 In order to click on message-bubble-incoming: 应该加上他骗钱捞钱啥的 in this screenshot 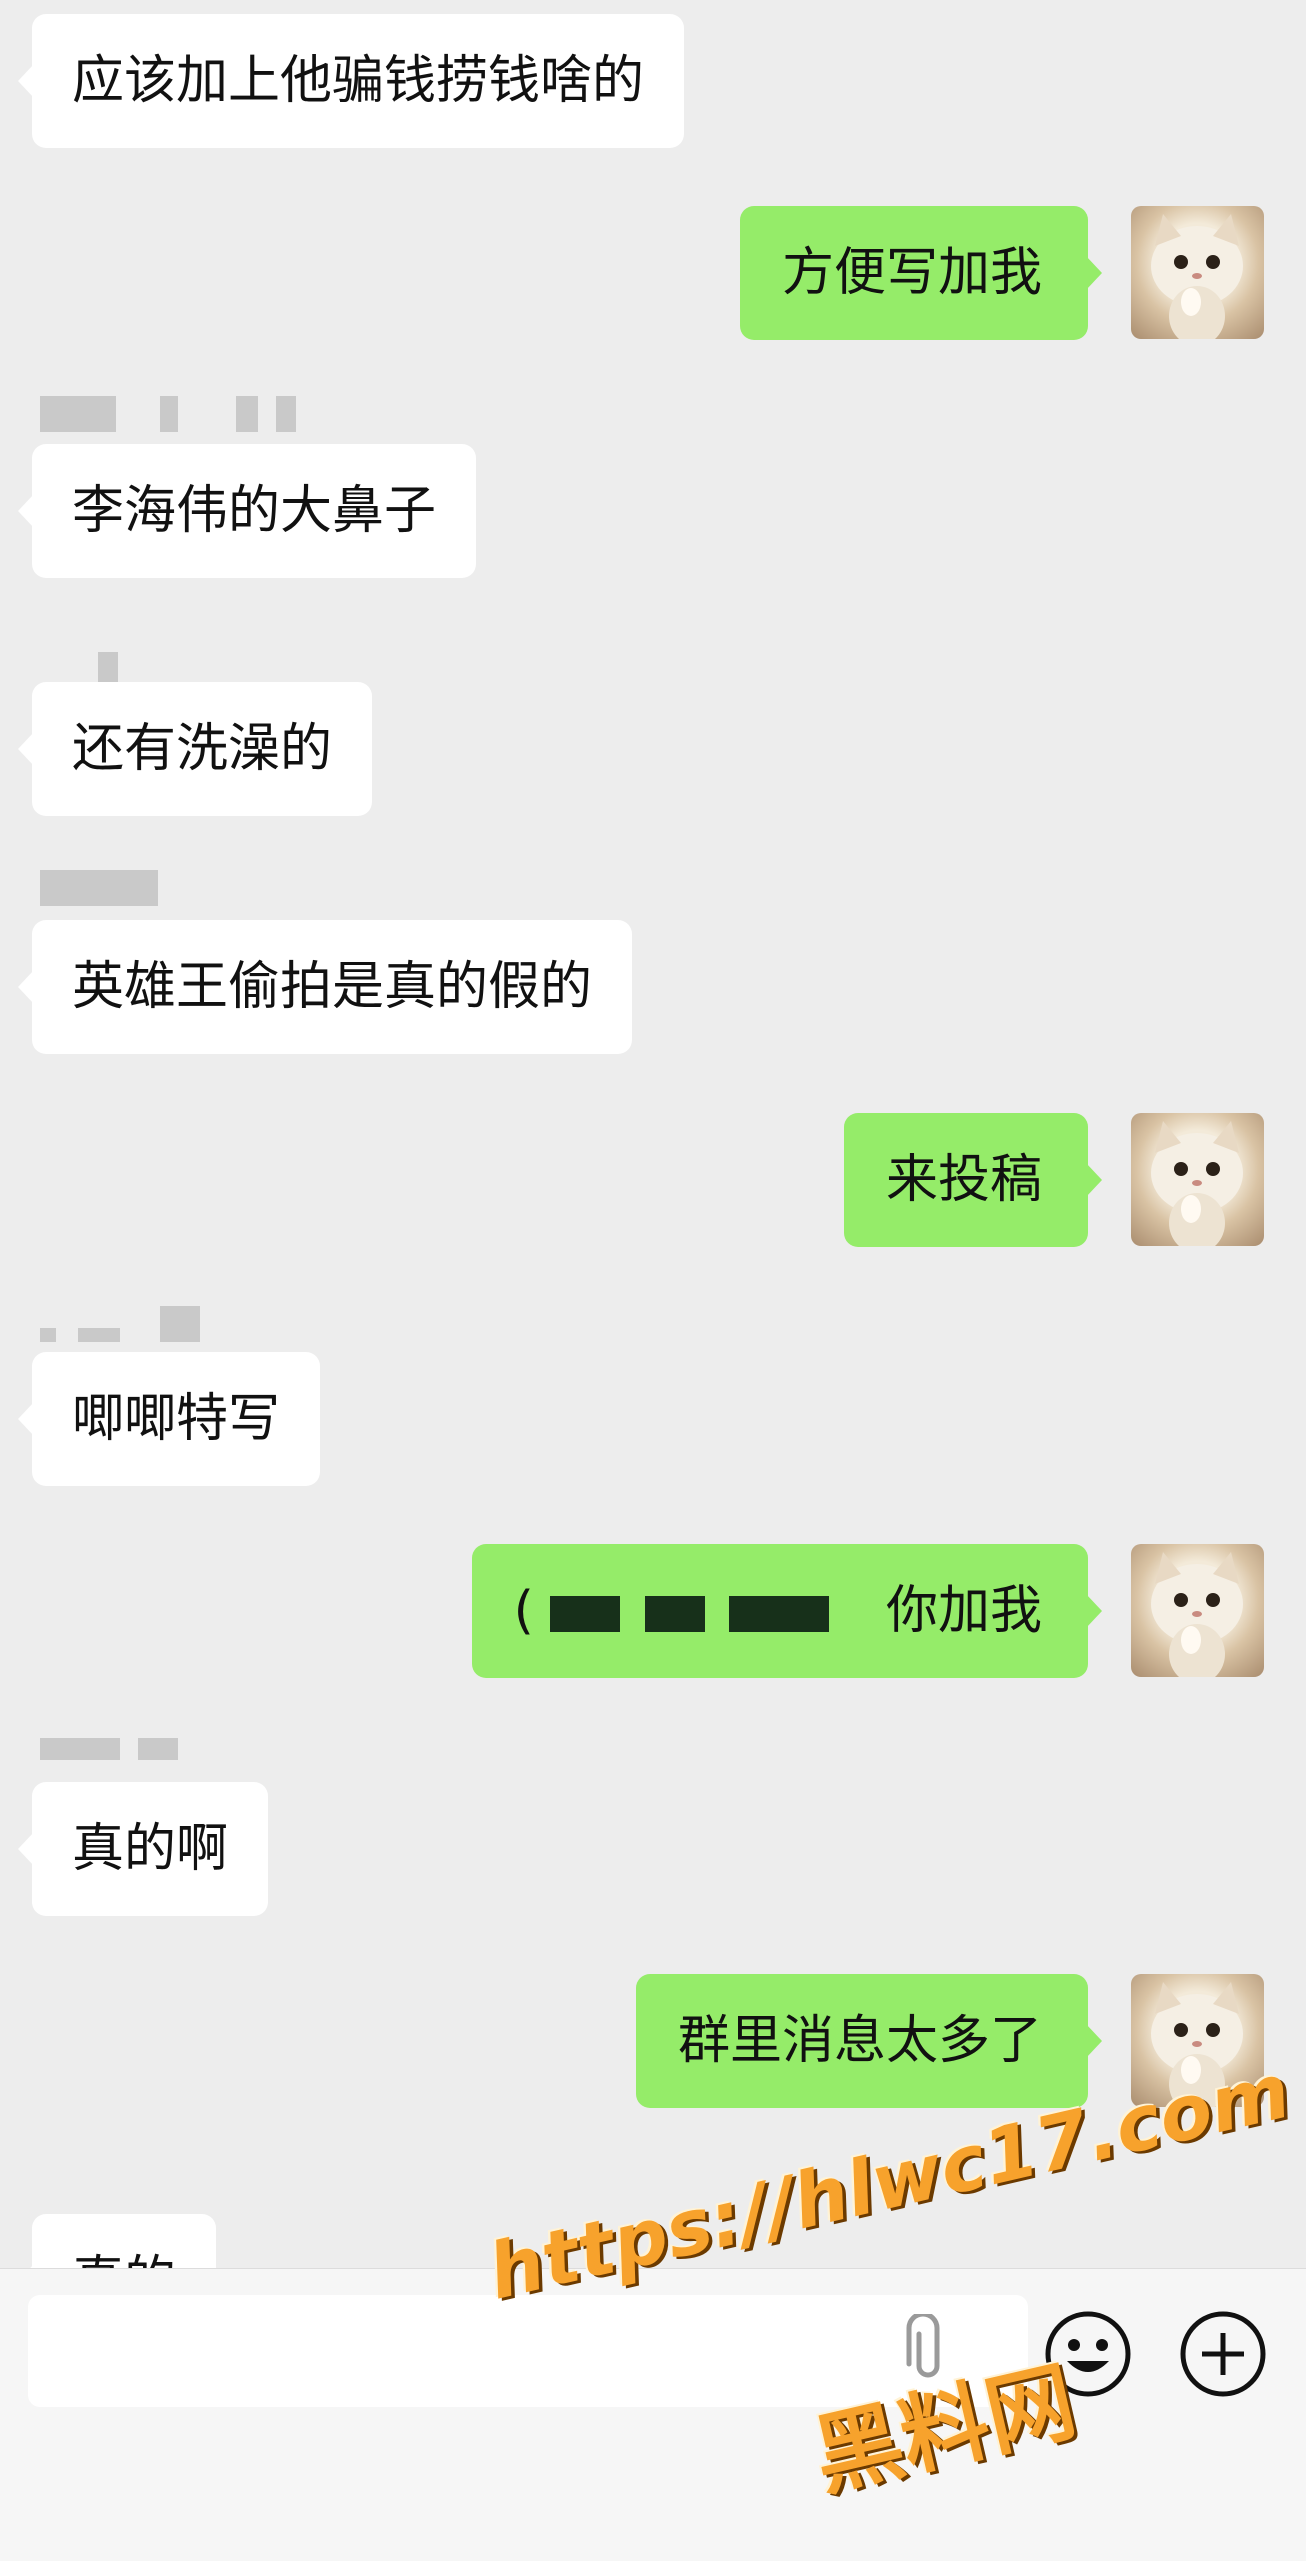, I will do `click(351, 81)`.